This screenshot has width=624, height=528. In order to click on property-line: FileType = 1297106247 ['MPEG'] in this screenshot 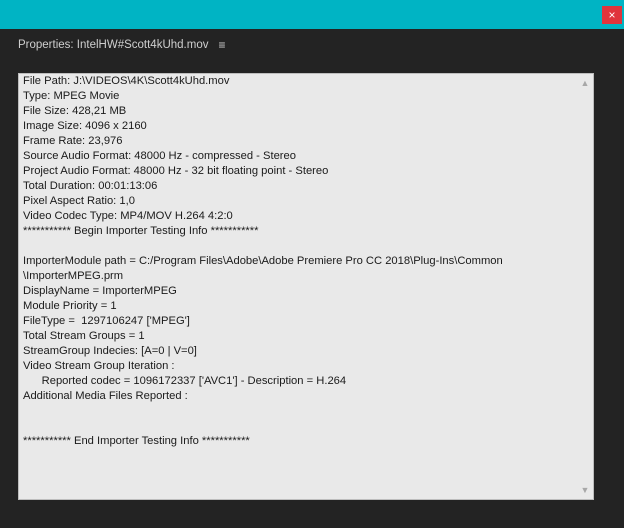, I will do `click(106, 321)`.